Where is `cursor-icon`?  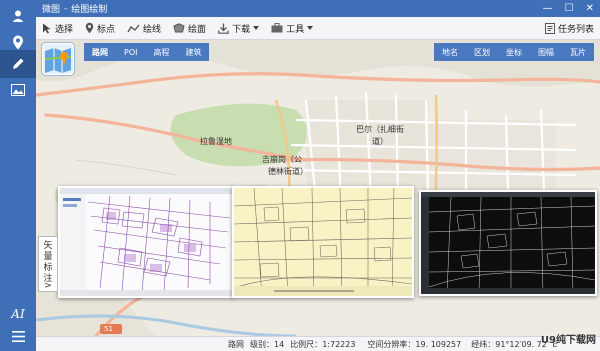
cursor-icon is located at coordinates (47, 28).